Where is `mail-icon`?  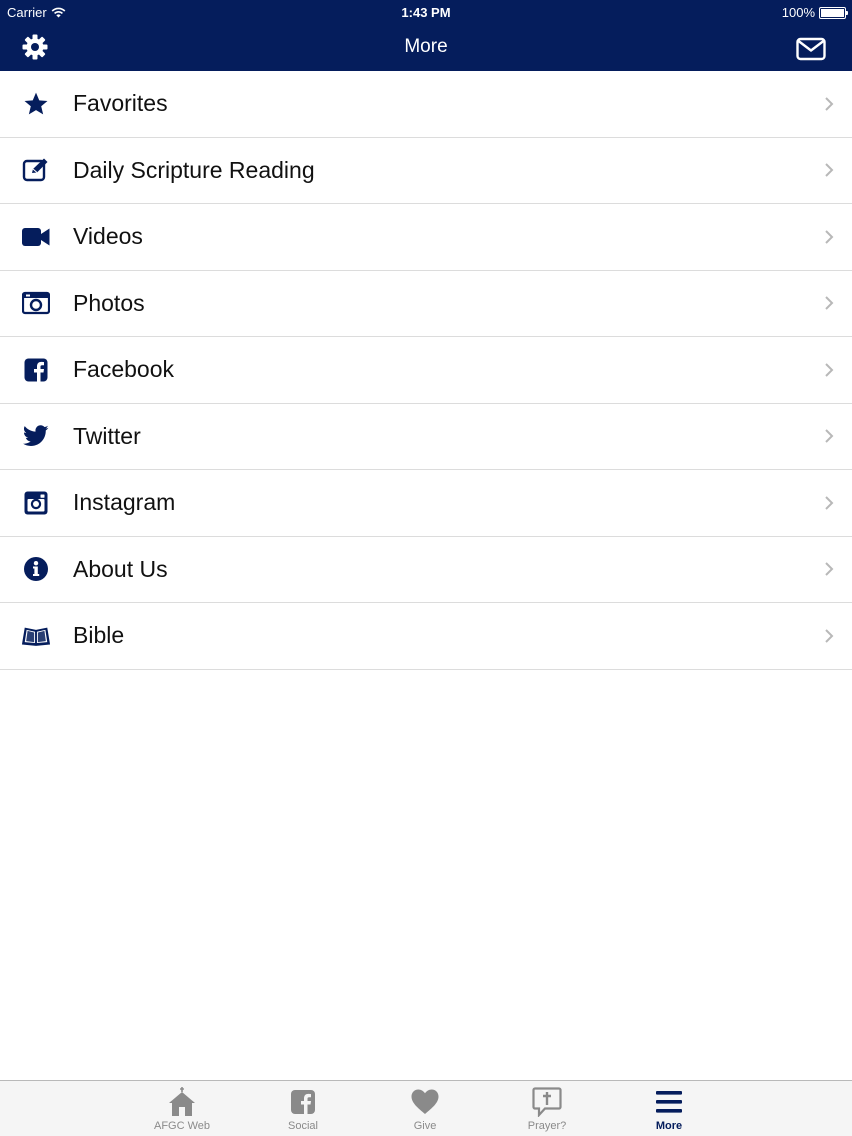
mail-icon is located at coordinates (811, 49).